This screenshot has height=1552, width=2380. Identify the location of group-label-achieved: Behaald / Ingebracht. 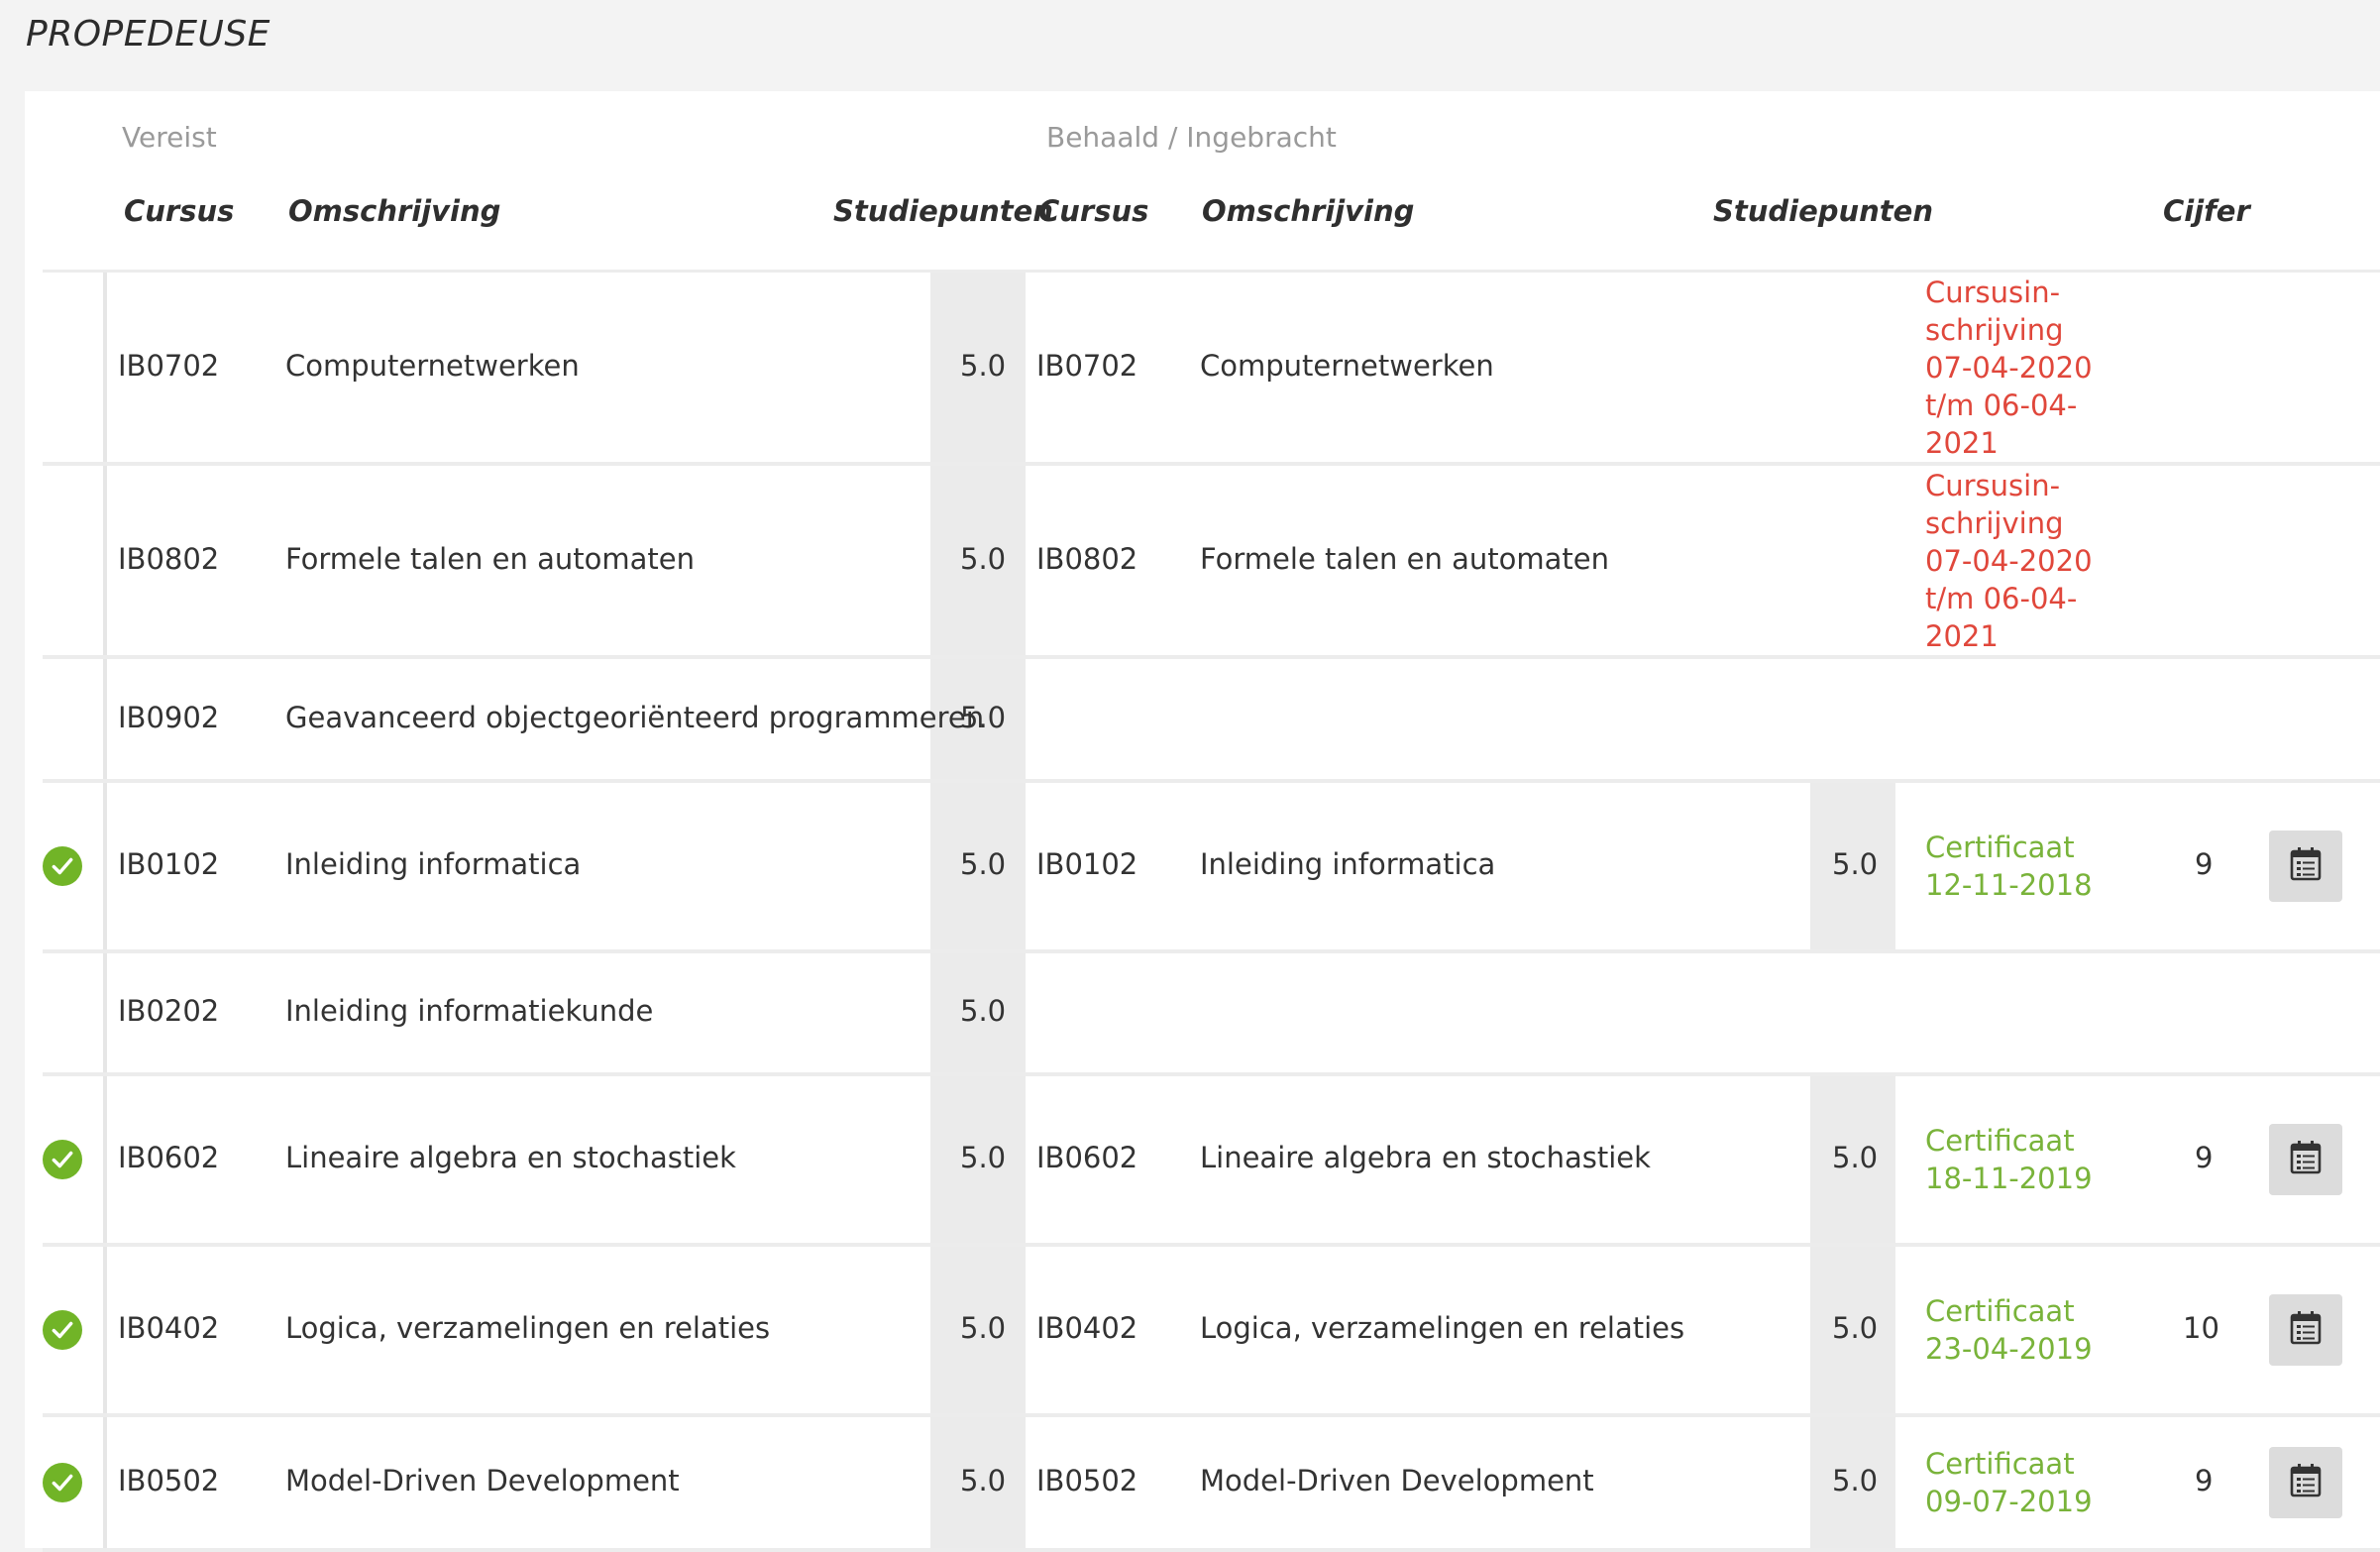
(1191, 137).